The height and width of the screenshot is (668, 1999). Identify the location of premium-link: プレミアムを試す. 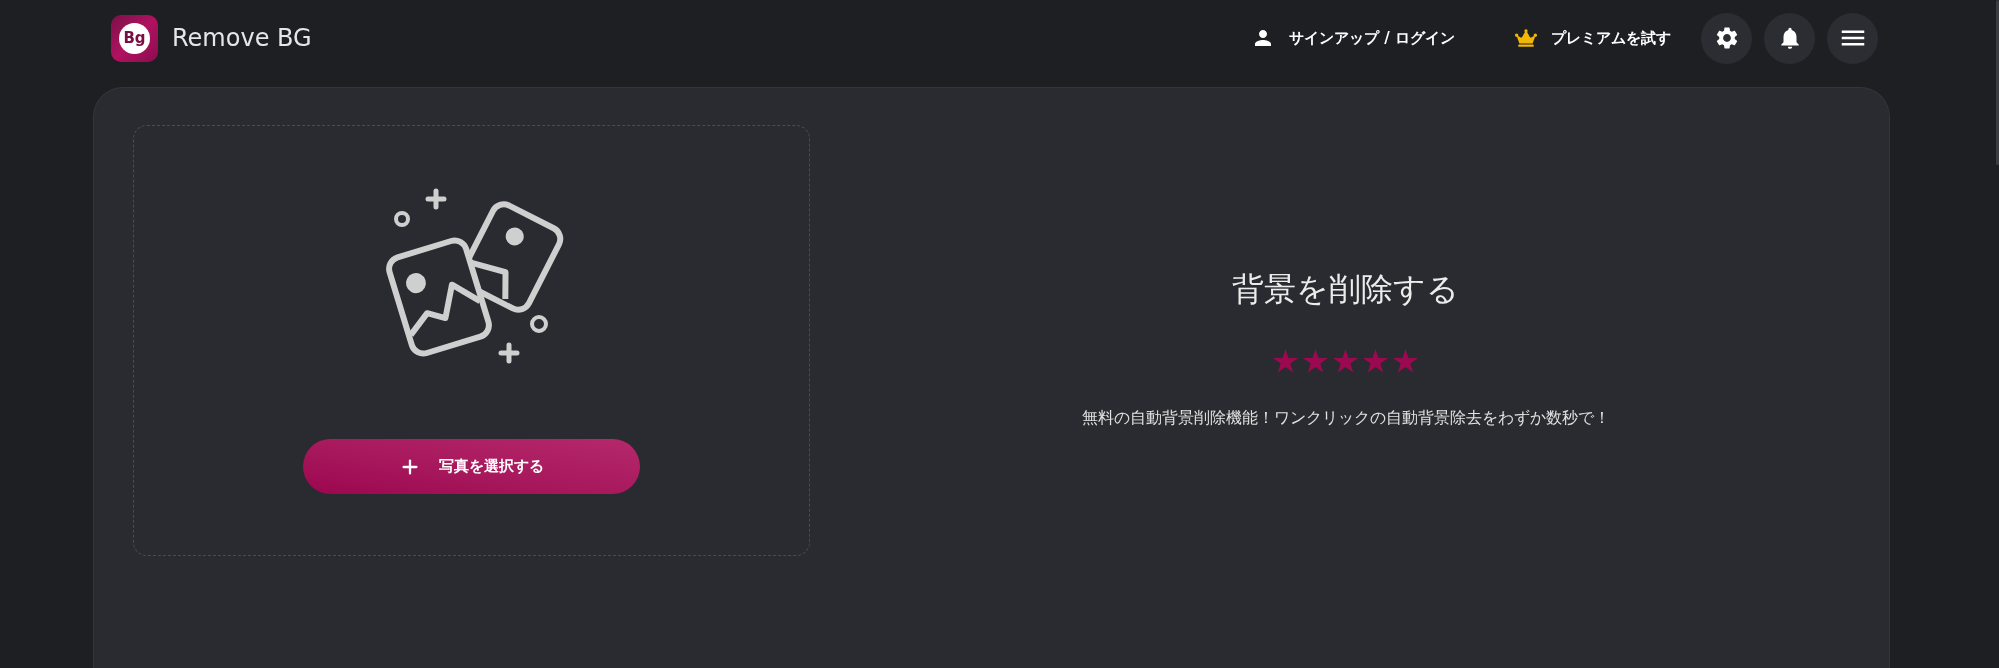
(1593, 38).